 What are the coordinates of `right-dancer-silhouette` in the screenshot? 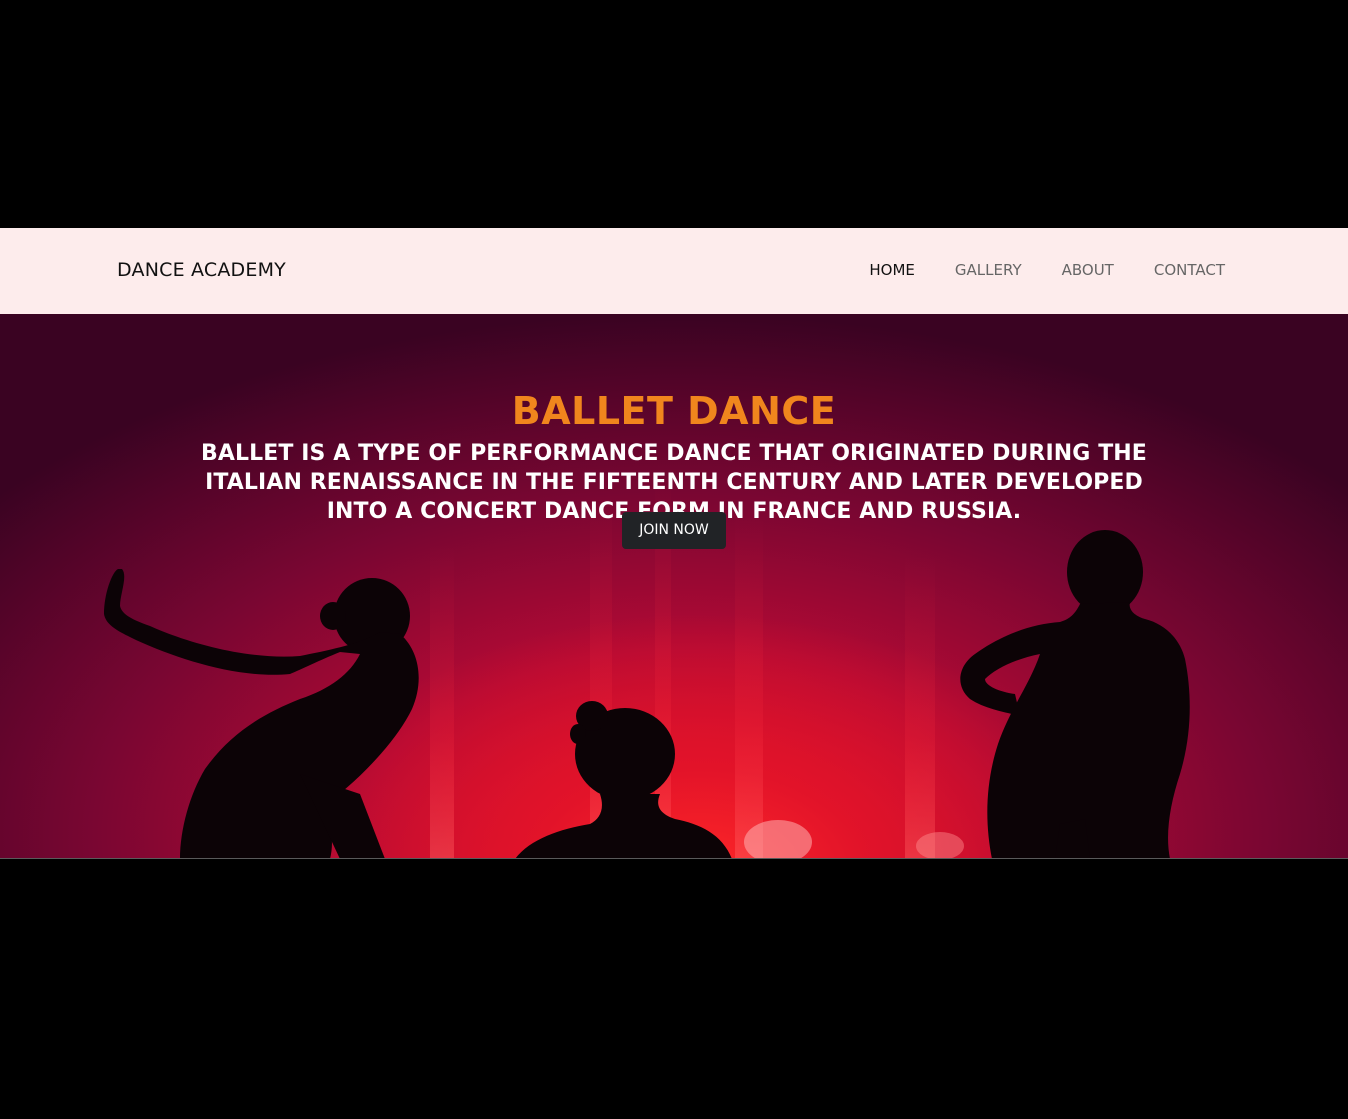 It's located at (1075, 694).